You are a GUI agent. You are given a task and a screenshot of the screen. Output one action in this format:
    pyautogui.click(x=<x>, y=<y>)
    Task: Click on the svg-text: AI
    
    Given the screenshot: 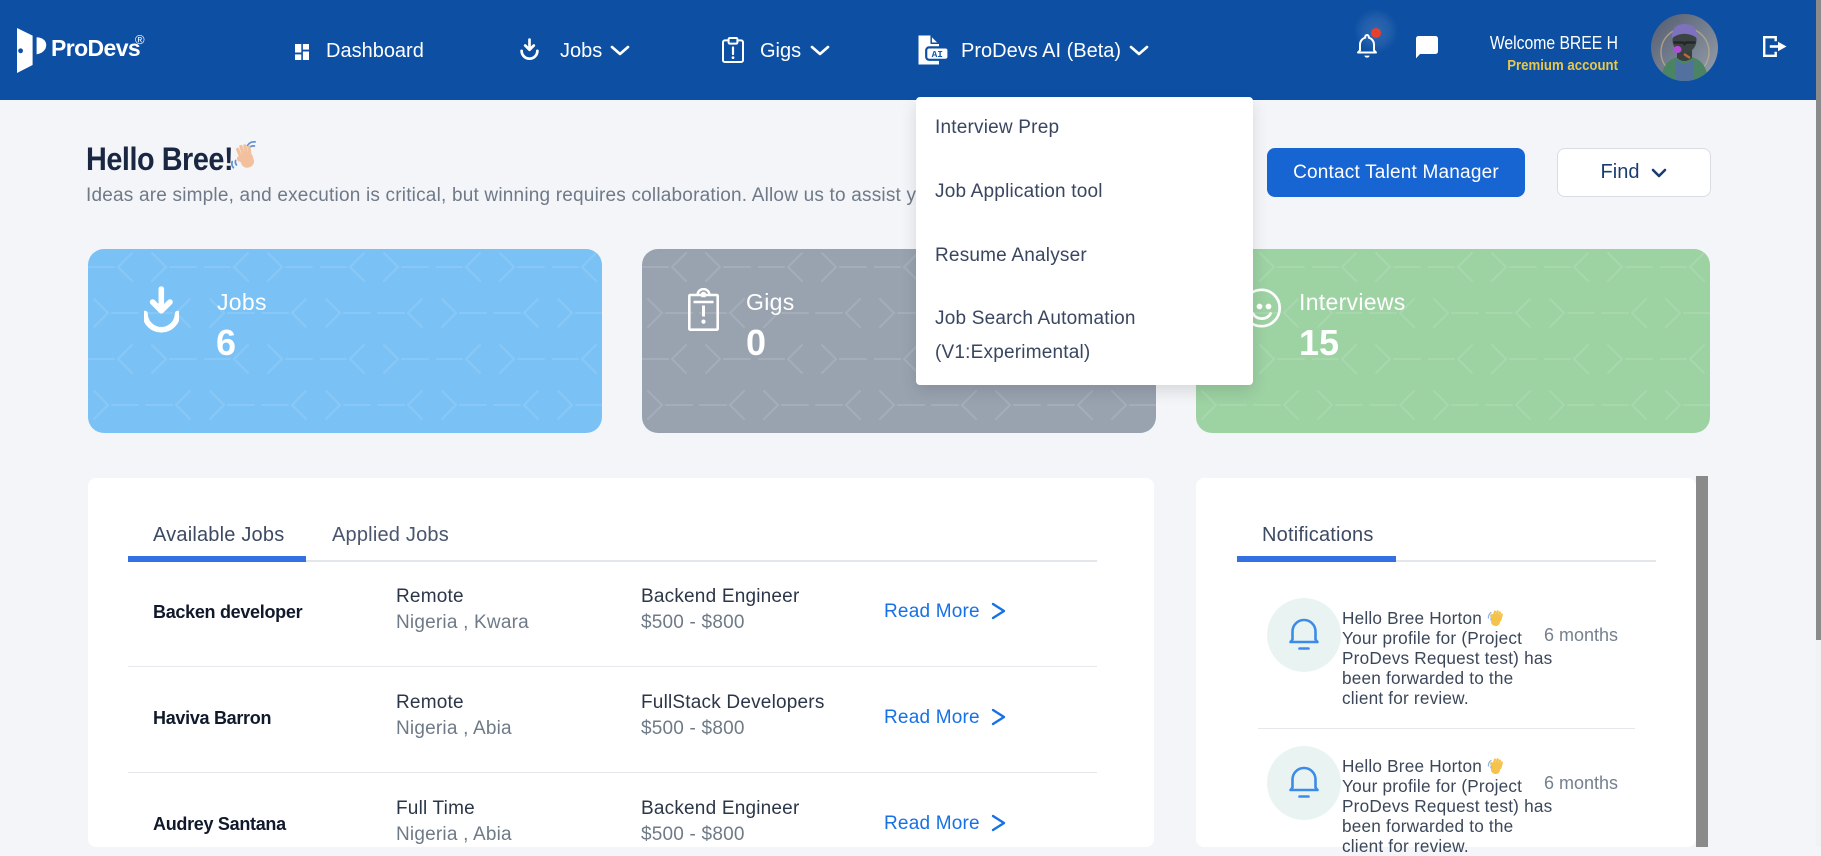 What is the action you would take?
    pyautogui.click(x=937, y=54)
    